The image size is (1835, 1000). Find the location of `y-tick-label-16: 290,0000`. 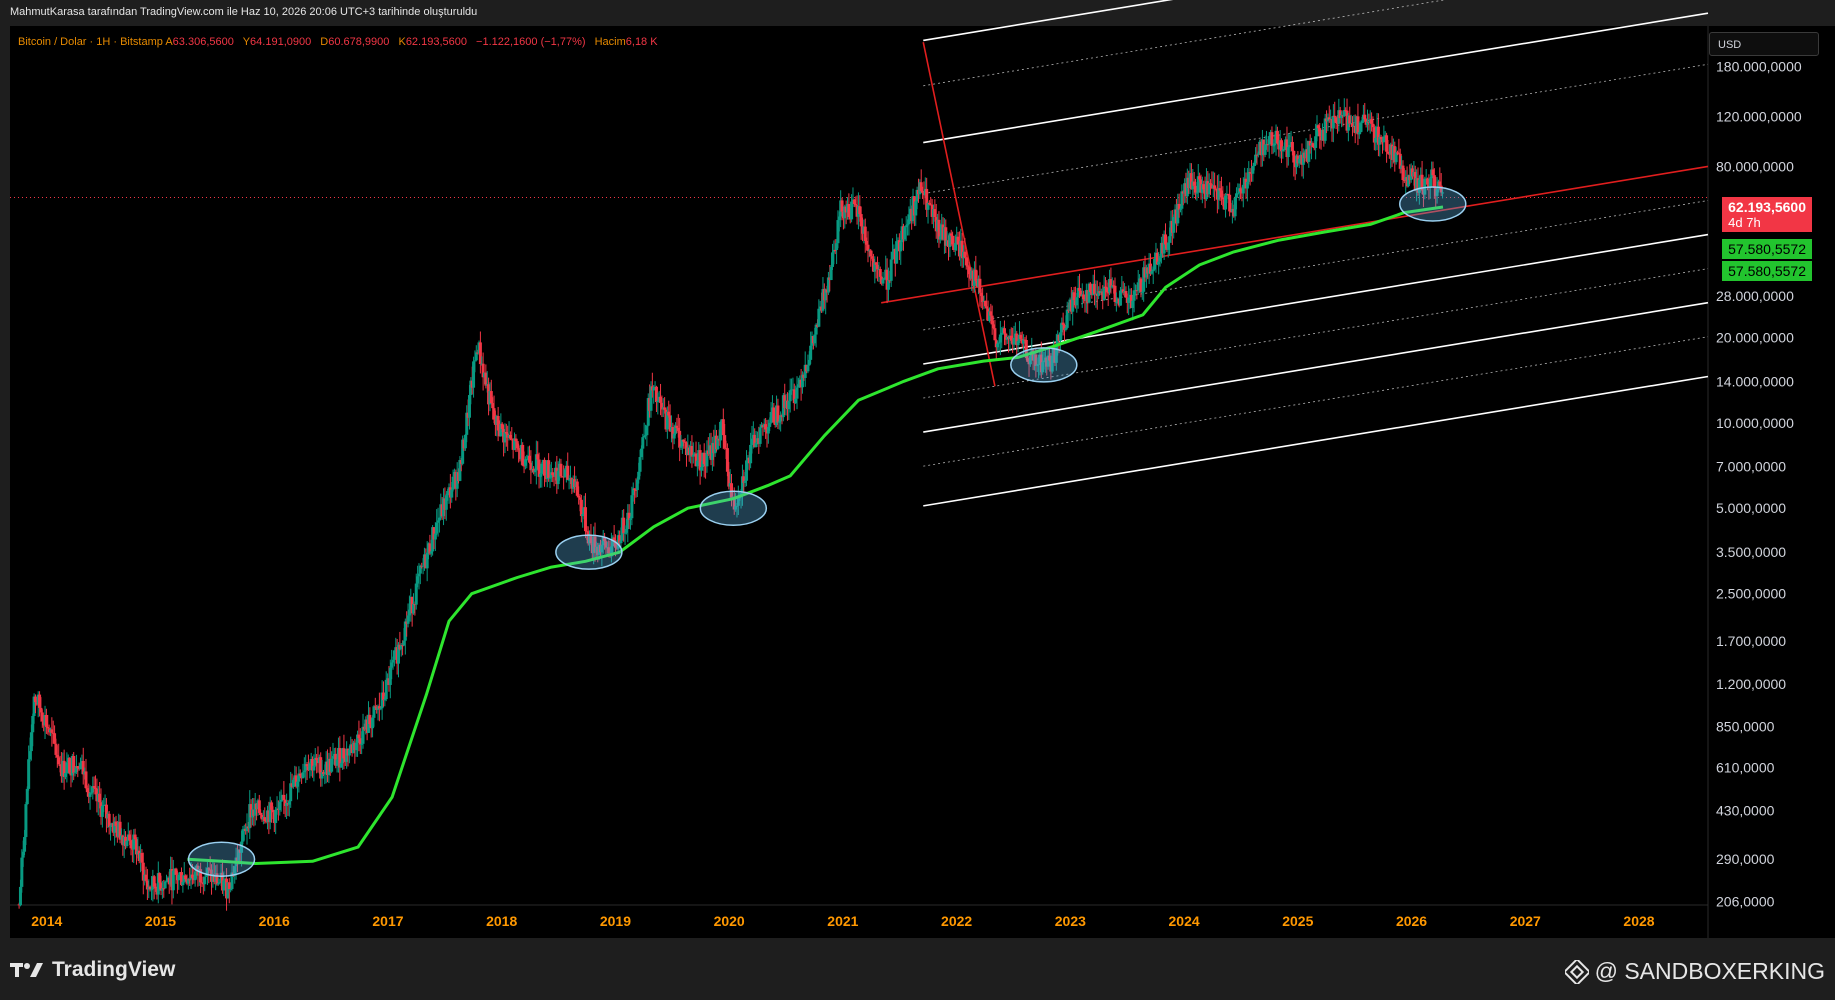

y-tick-label-16: 290,0000 is located at coordinates (1745, 859).